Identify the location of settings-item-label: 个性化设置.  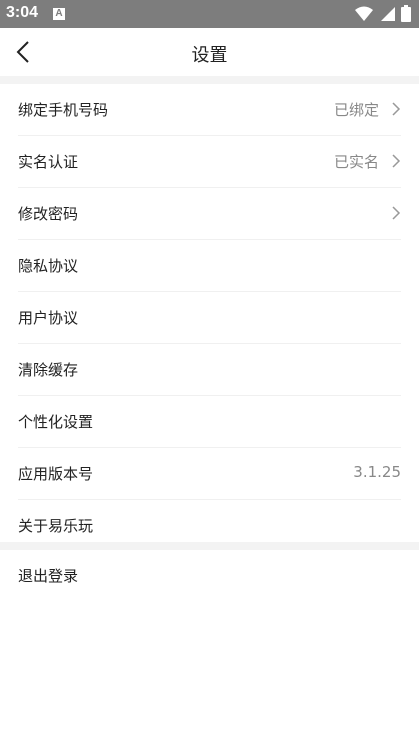
(56, 422).